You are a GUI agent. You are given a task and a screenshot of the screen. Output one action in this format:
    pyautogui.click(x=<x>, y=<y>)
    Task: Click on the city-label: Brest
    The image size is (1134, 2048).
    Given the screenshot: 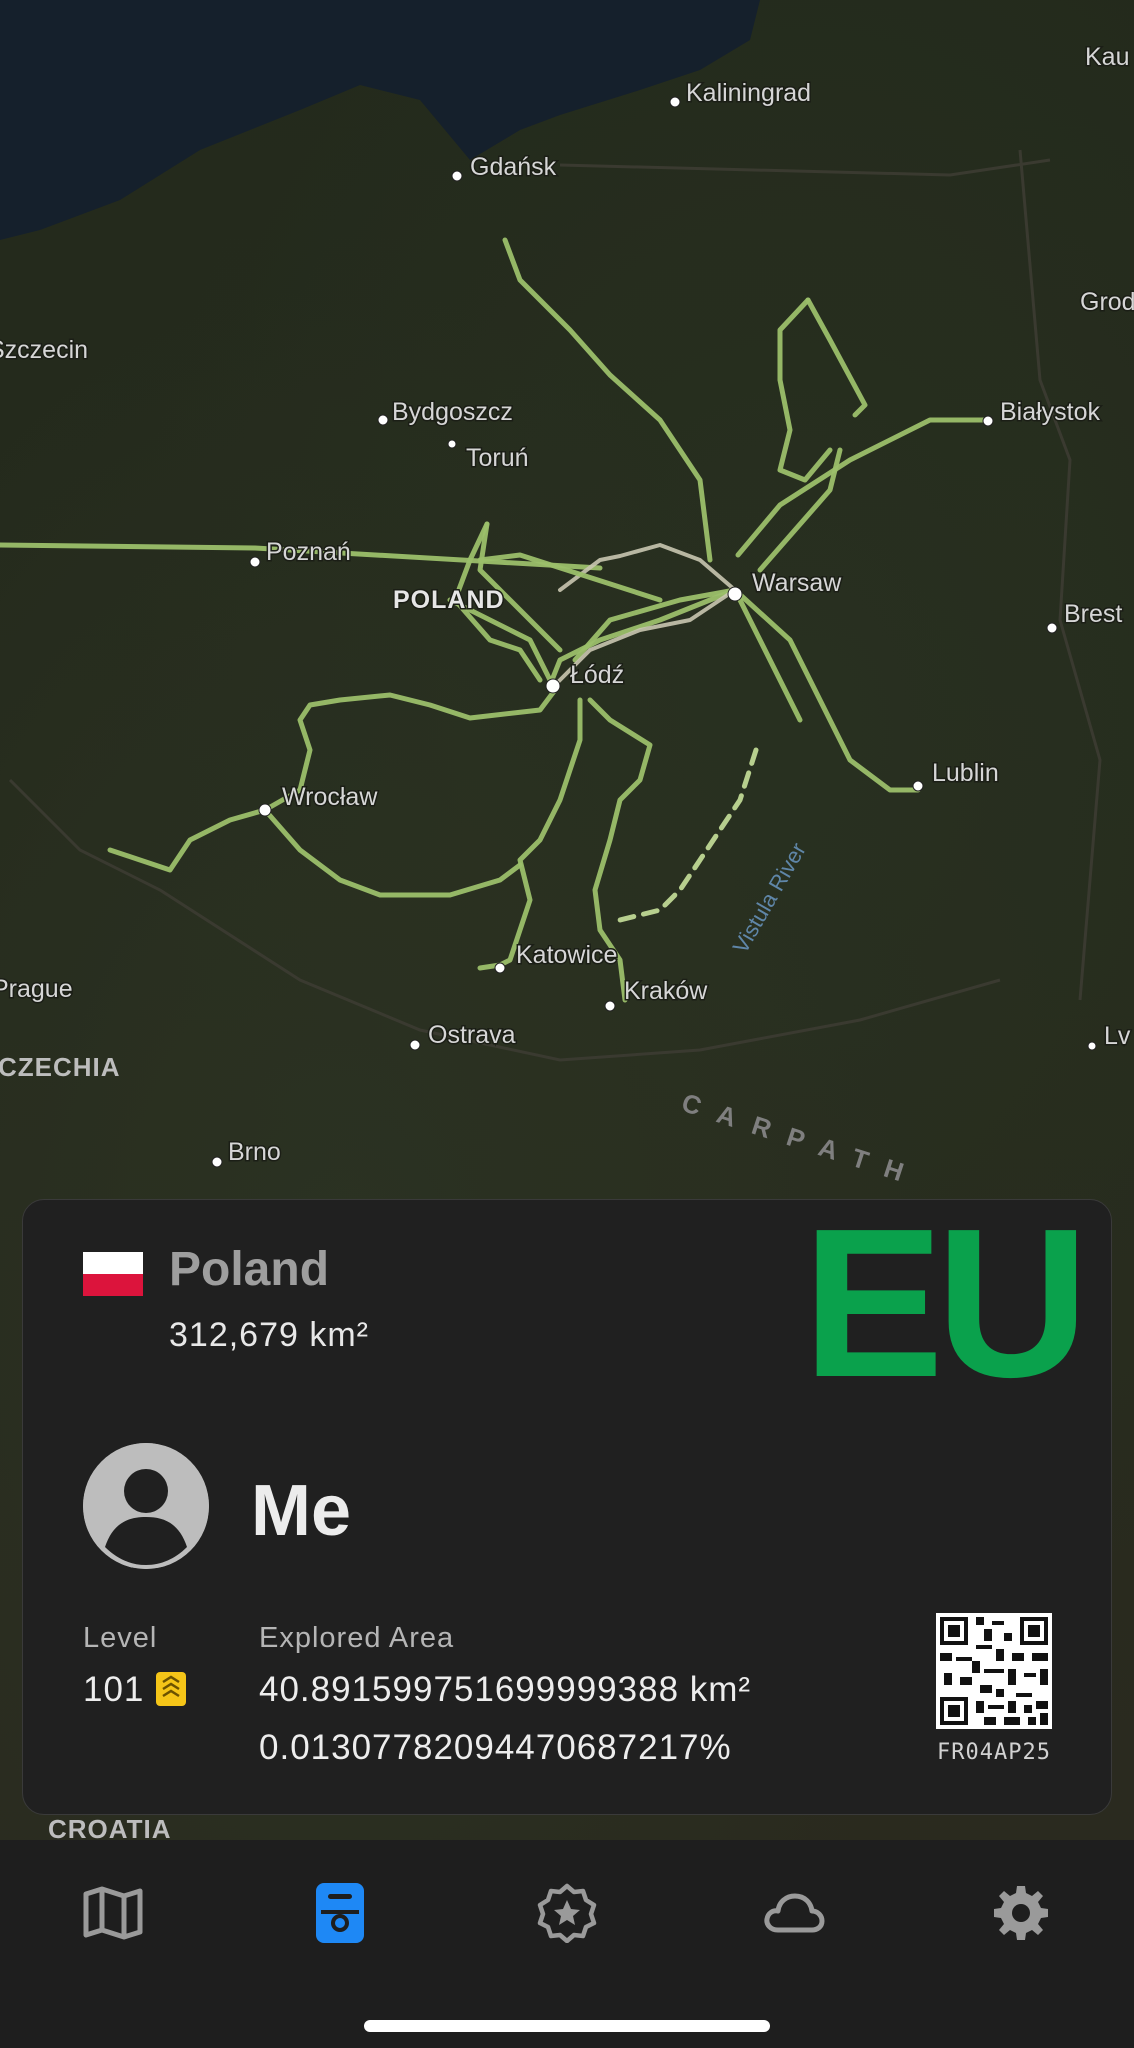 What is the action you would take?
    pyautogui.click(x=1093, y=614)
    